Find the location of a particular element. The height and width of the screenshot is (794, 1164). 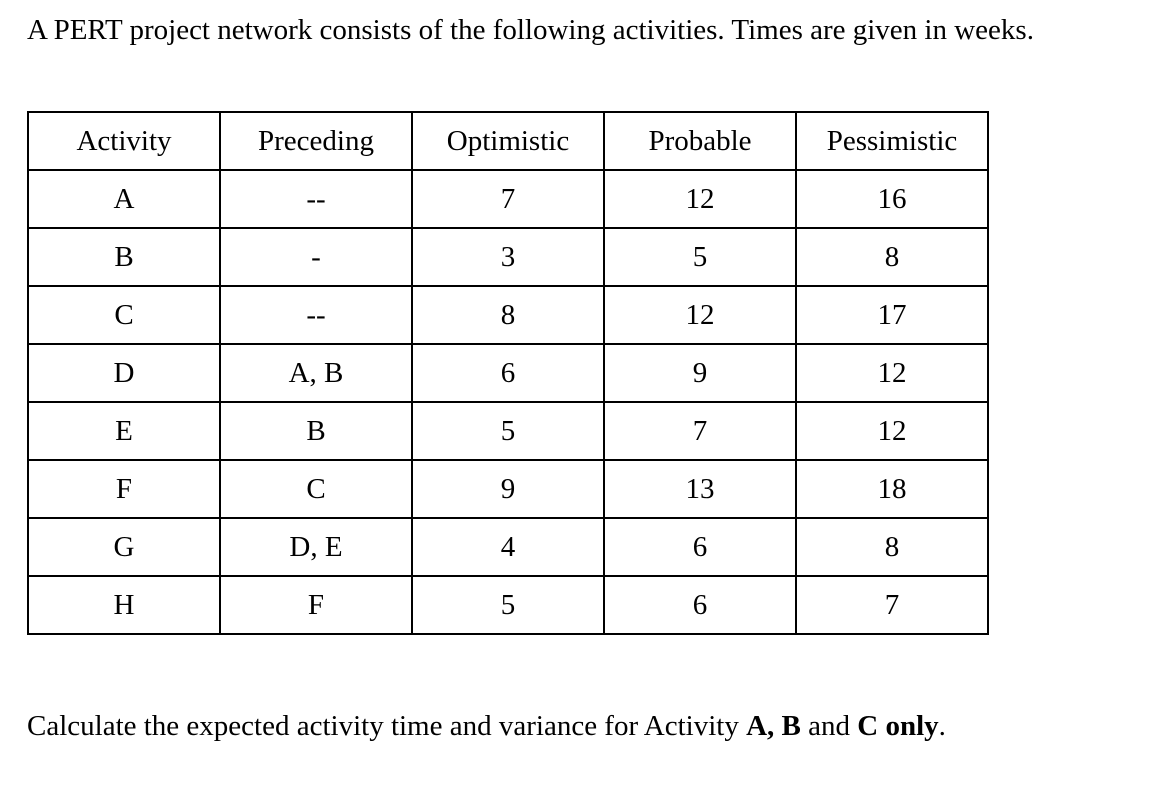

table-row: A -- 7 12 16 is located at coordinates (508, 199).